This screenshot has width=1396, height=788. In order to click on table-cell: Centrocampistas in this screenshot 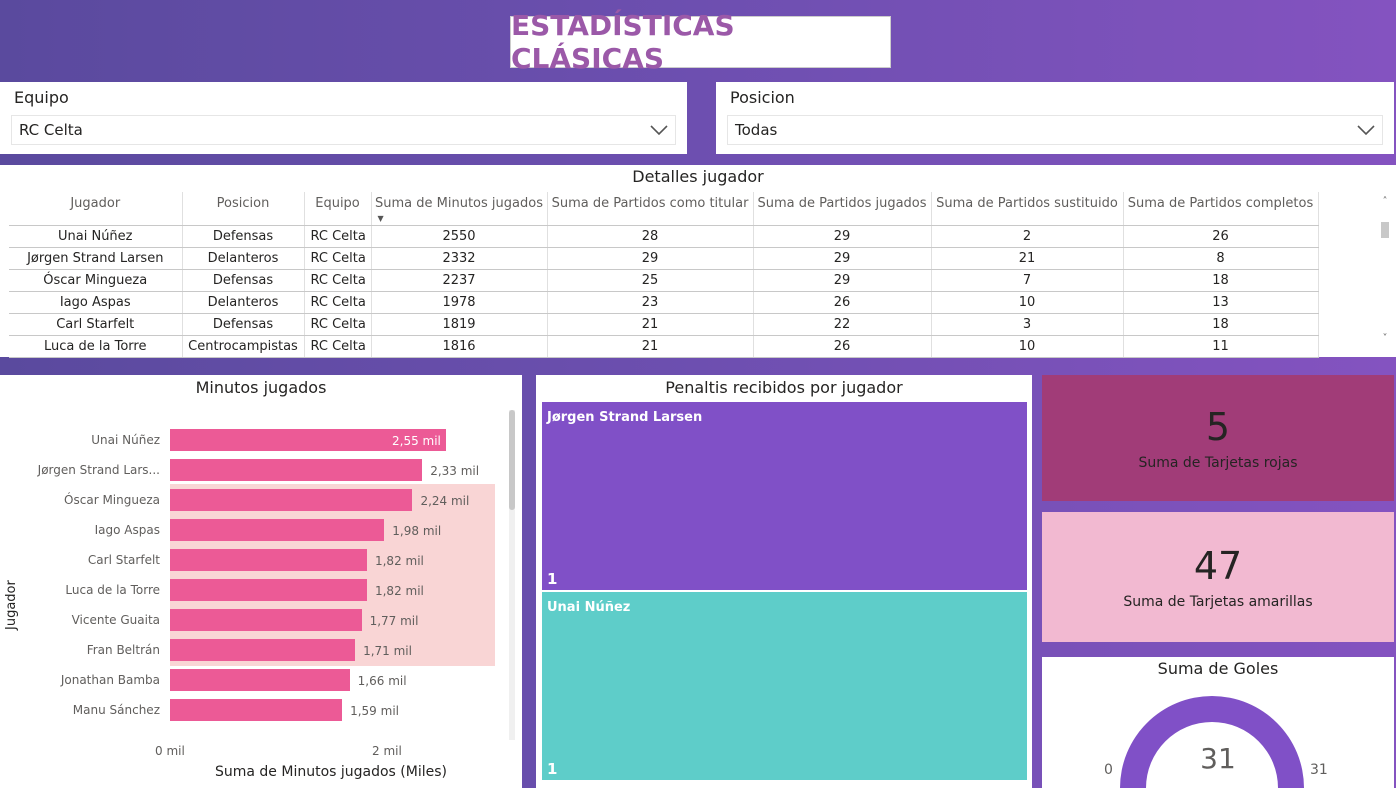, I will do `click(243, 346)`.